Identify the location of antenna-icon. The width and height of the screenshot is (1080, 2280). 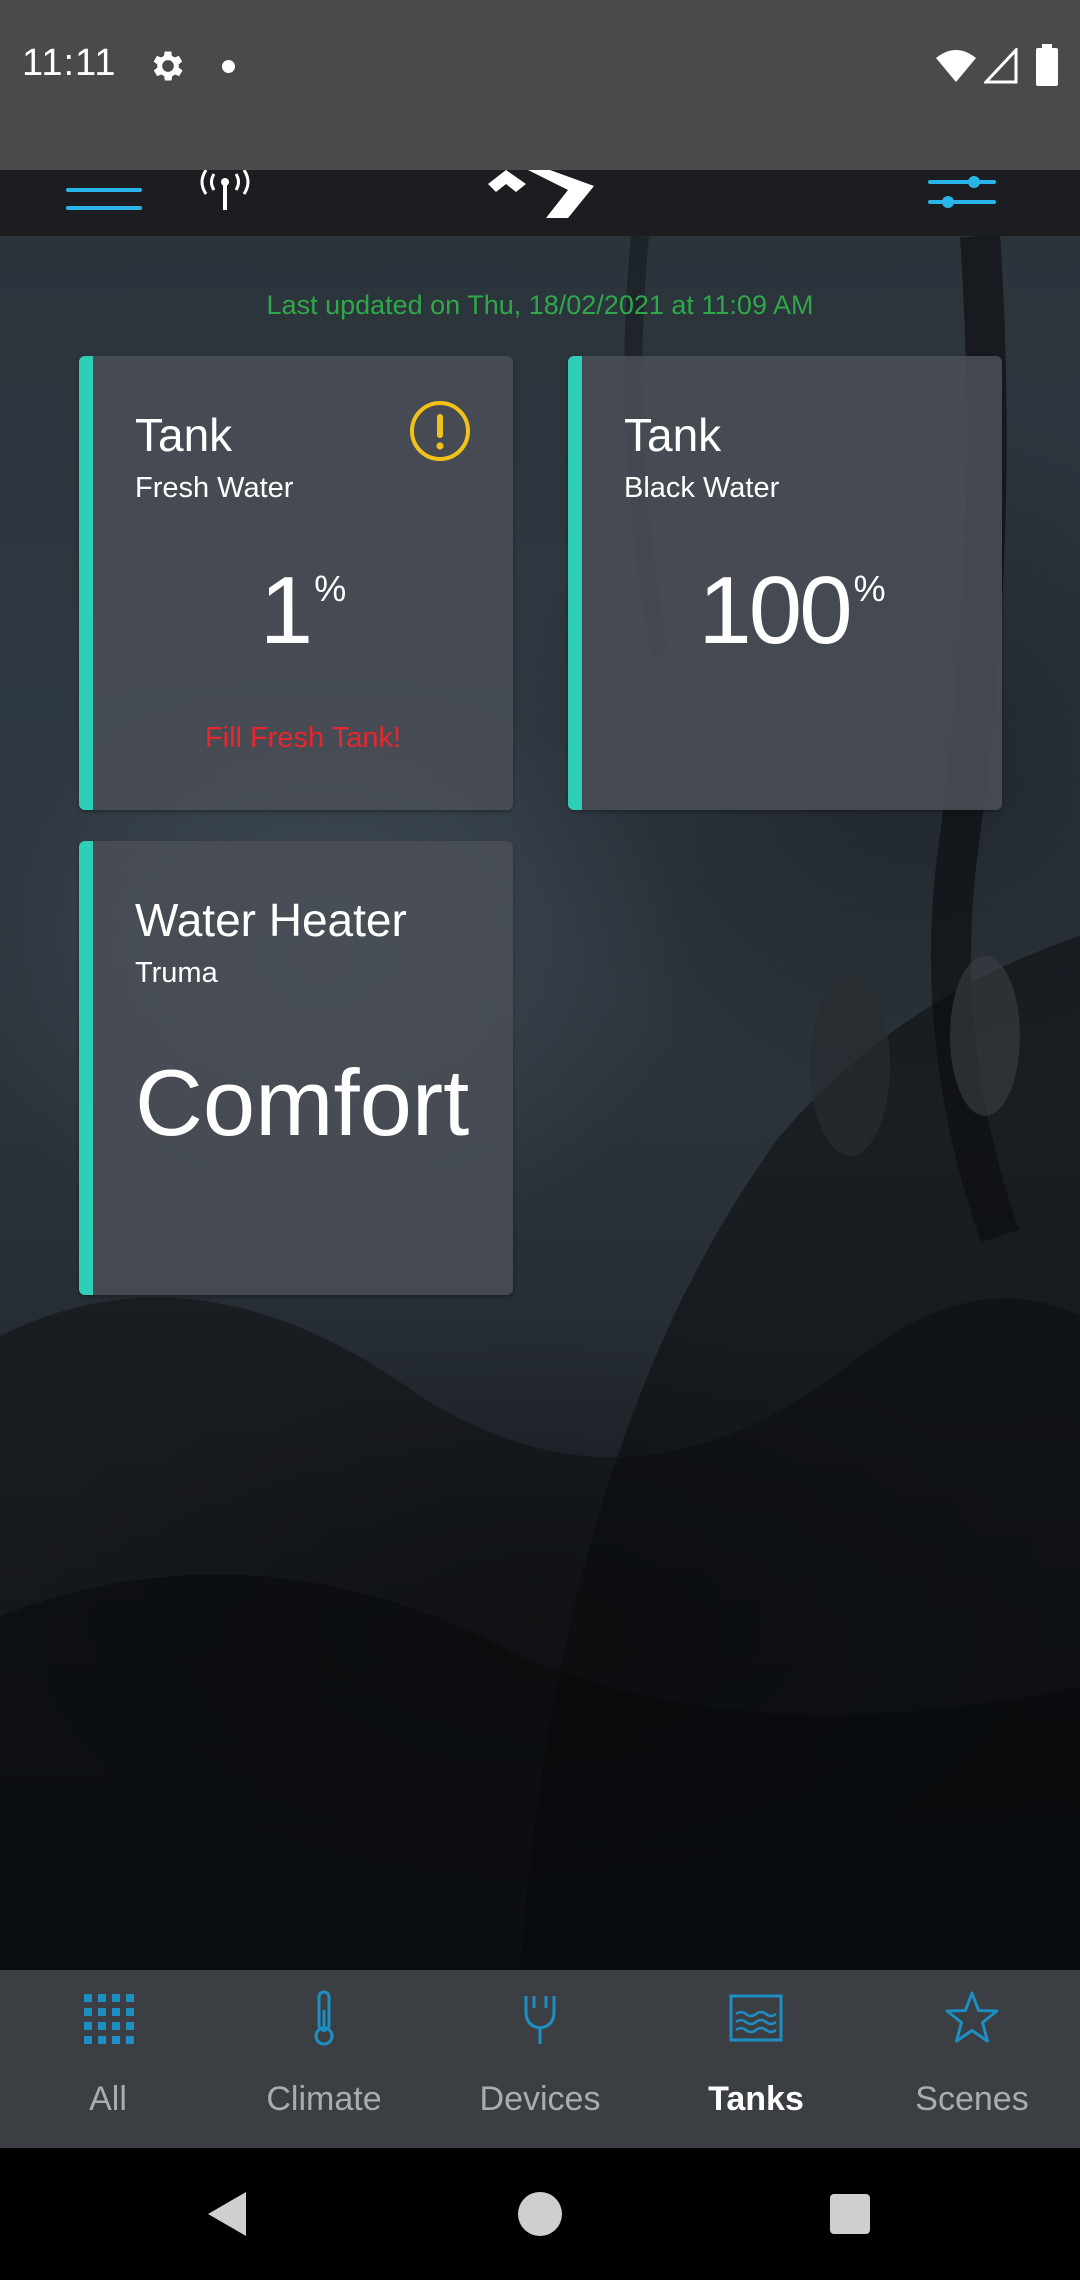
(225, 191).